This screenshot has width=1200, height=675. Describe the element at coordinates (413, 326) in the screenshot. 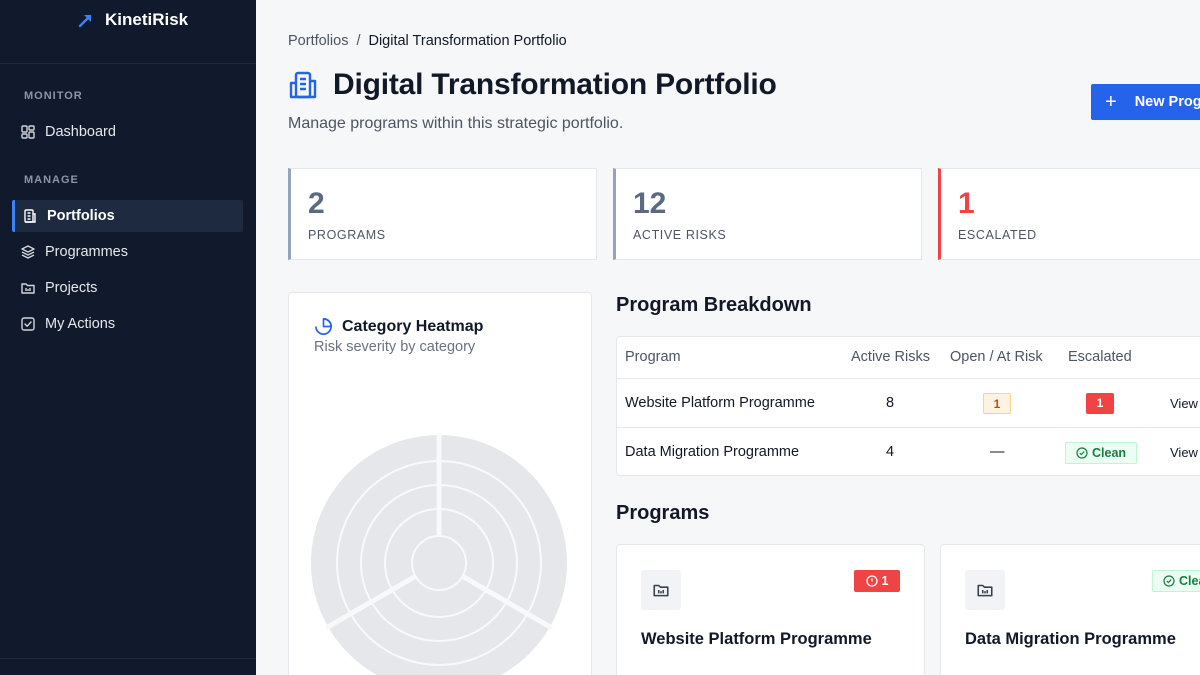

I see `heatmap-title: Category Heatmap` at that location.